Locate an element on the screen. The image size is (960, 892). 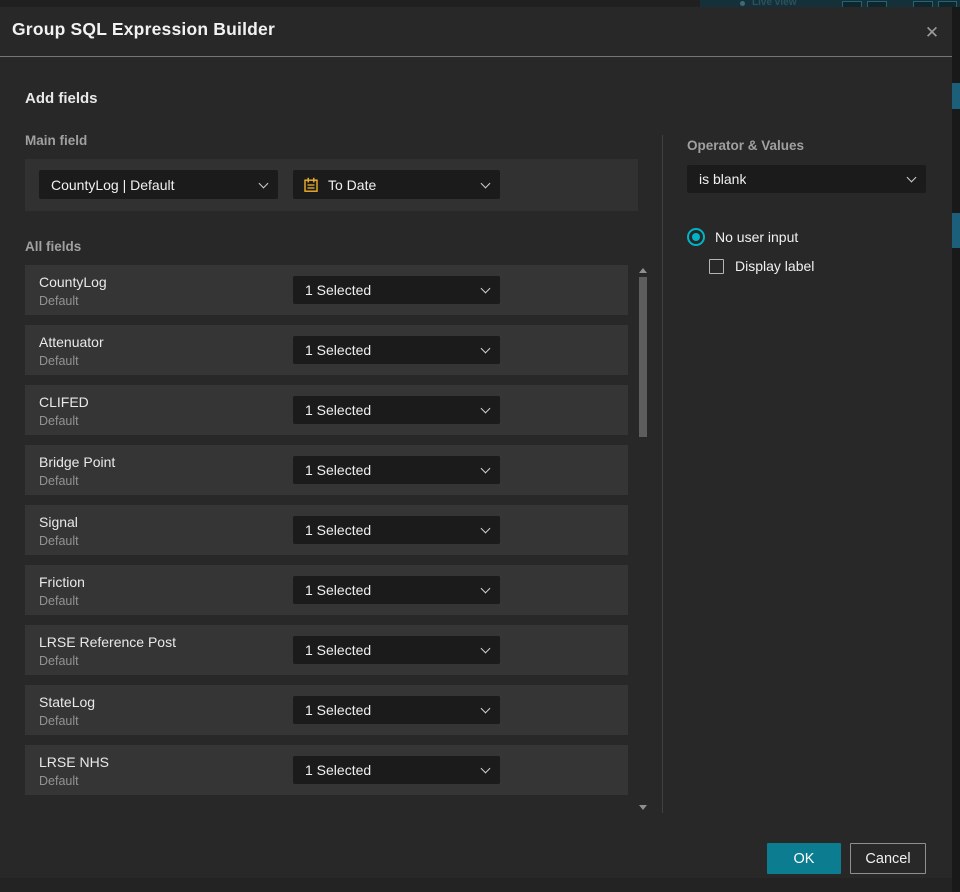
field-name: LRSE Reference Post is located at coordinates (107, 642).